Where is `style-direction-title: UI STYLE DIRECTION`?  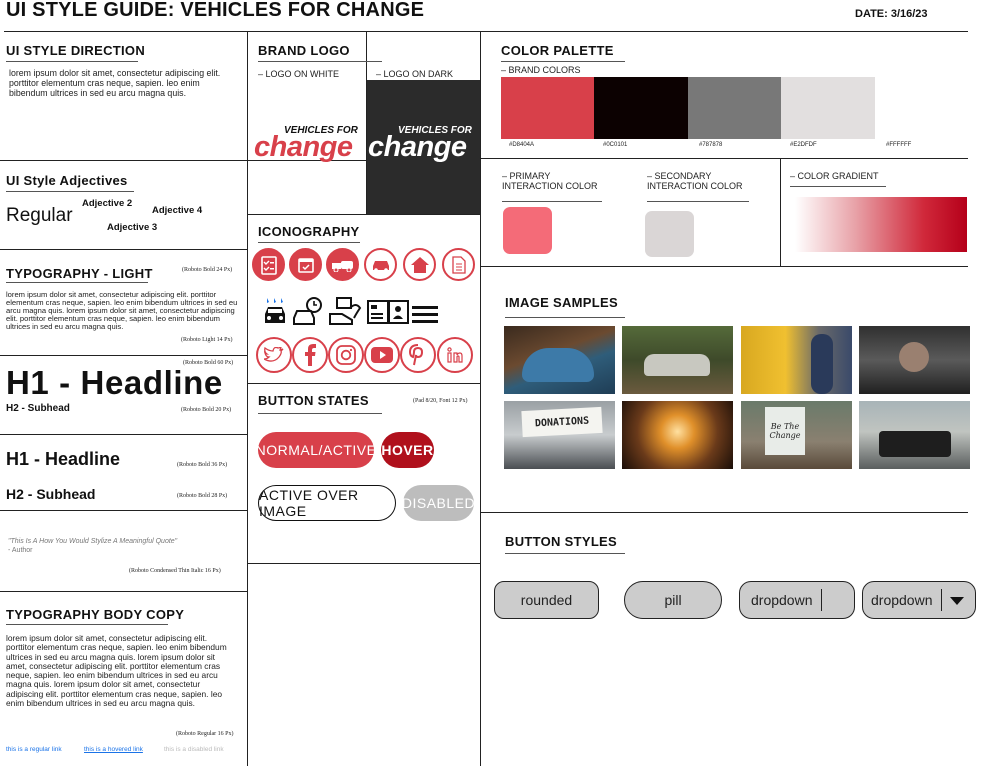
style-direction-title: UI STYLE DIRECTION is located at coordinates (76, 50).